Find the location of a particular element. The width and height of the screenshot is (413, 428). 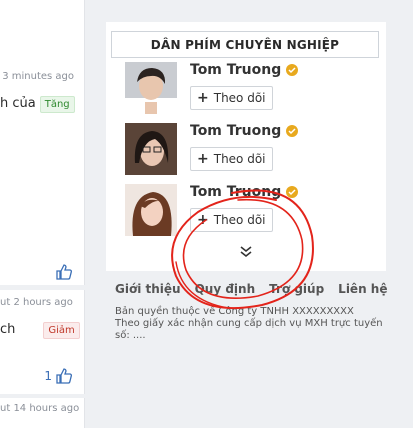

like-button: 1 is located at coordinates (58, 376).